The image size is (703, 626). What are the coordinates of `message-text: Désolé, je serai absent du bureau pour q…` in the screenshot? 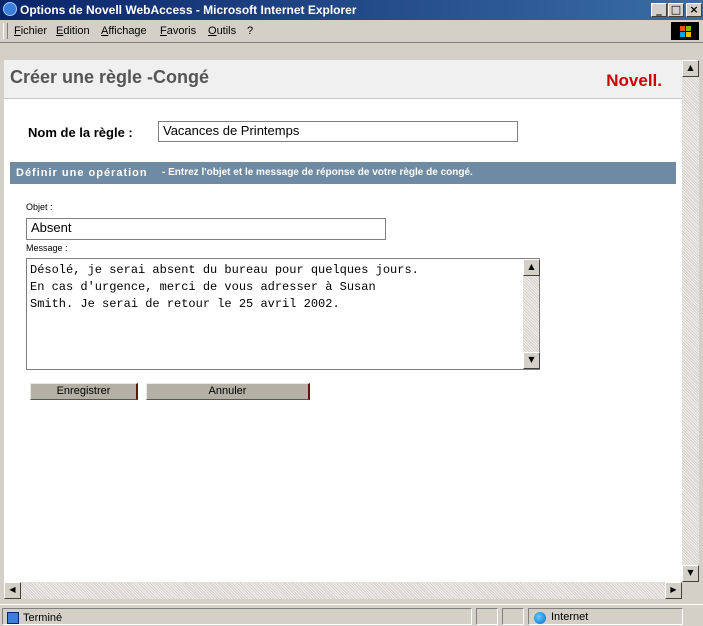 It's located at (224, 287).